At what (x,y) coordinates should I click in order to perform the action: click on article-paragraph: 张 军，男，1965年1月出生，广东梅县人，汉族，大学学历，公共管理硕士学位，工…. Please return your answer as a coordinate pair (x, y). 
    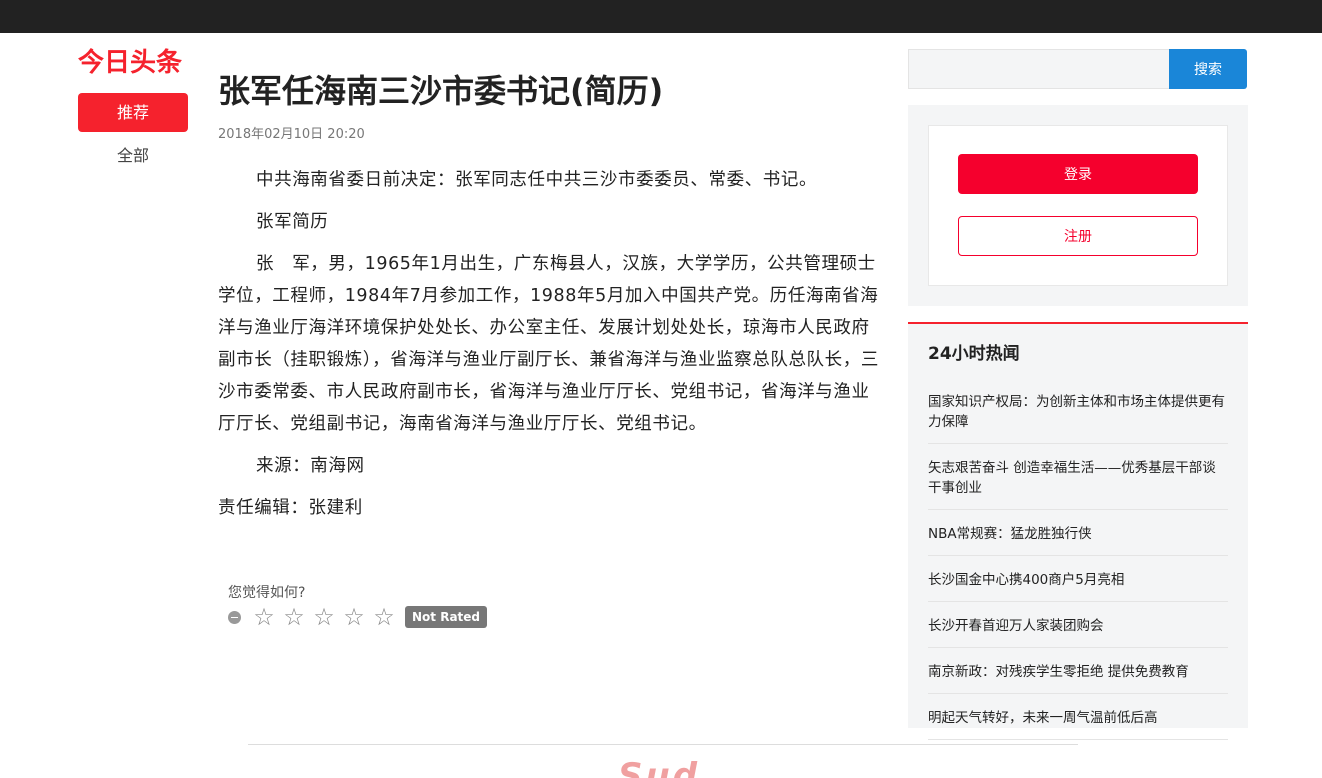
    Looking at the image, I should click on (548, 344).